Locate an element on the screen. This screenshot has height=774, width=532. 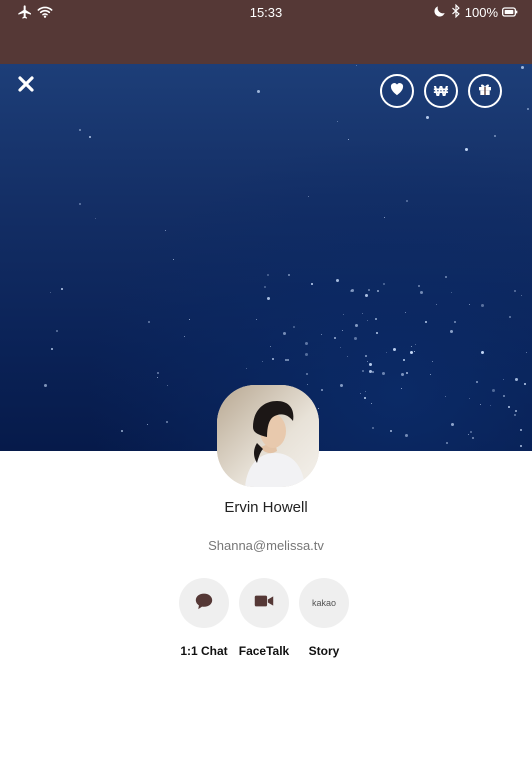
chat-bubble-icon is located at coordinates (204, 603).